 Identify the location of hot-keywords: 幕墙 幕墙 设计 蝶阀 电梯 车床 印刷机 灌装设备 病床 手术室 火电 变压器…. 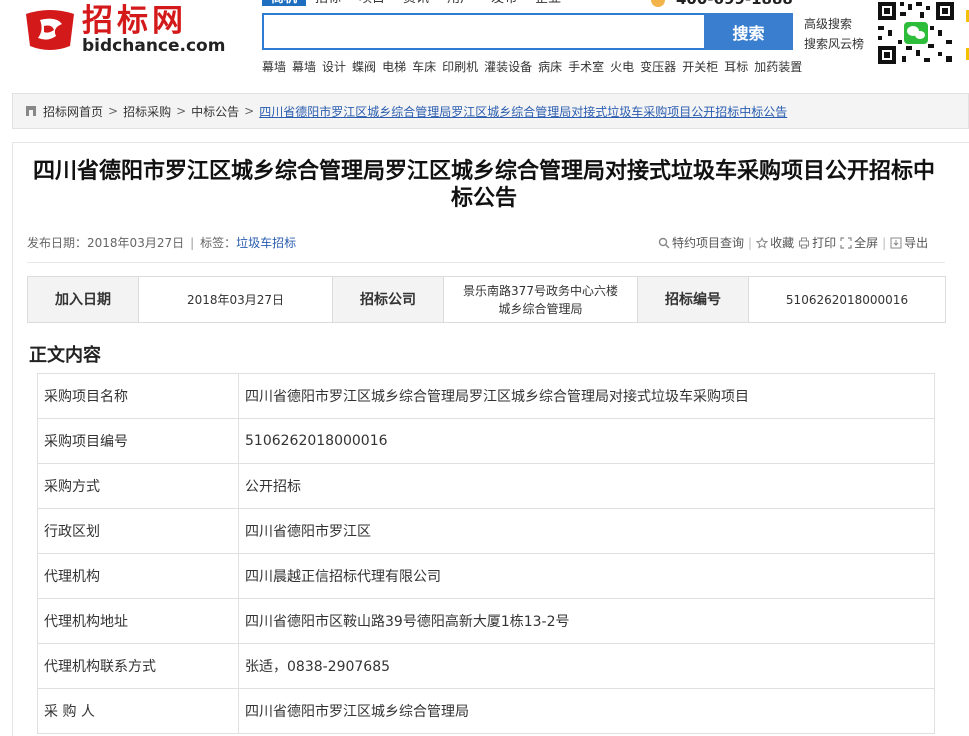
(535, 67).